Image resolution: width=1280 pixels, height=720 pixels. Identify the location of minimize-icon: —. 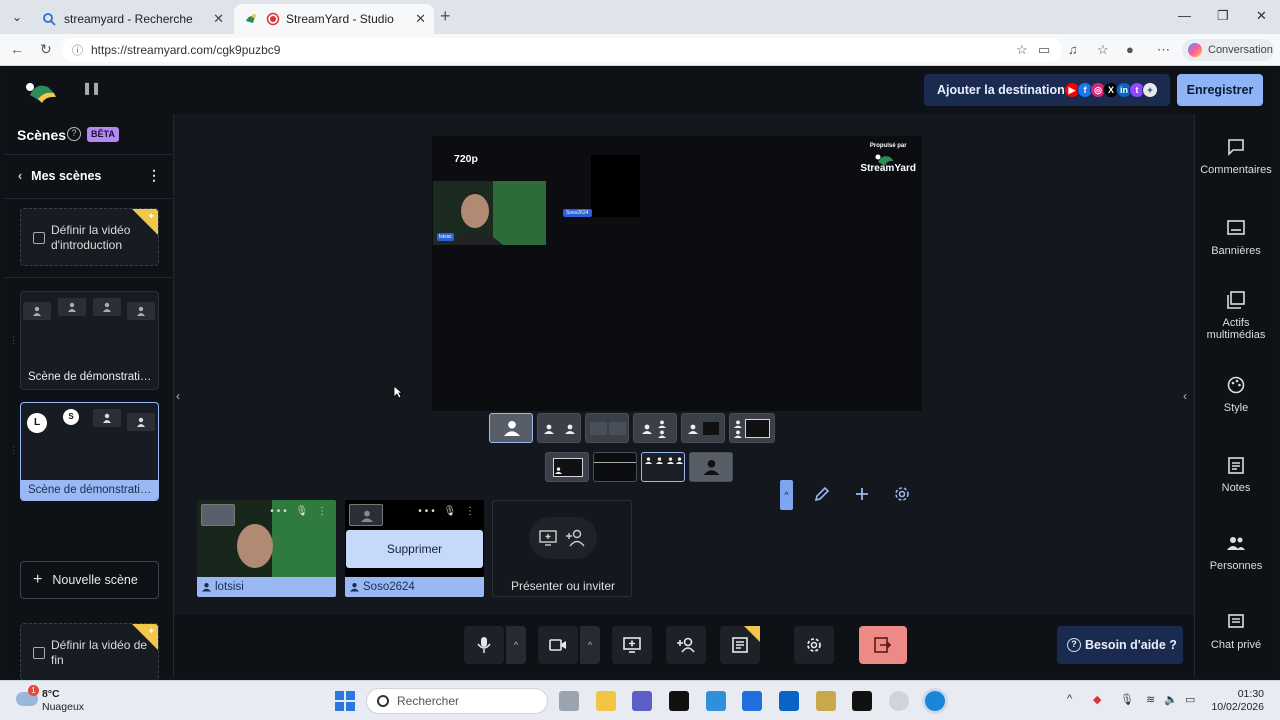
(1184, 15).